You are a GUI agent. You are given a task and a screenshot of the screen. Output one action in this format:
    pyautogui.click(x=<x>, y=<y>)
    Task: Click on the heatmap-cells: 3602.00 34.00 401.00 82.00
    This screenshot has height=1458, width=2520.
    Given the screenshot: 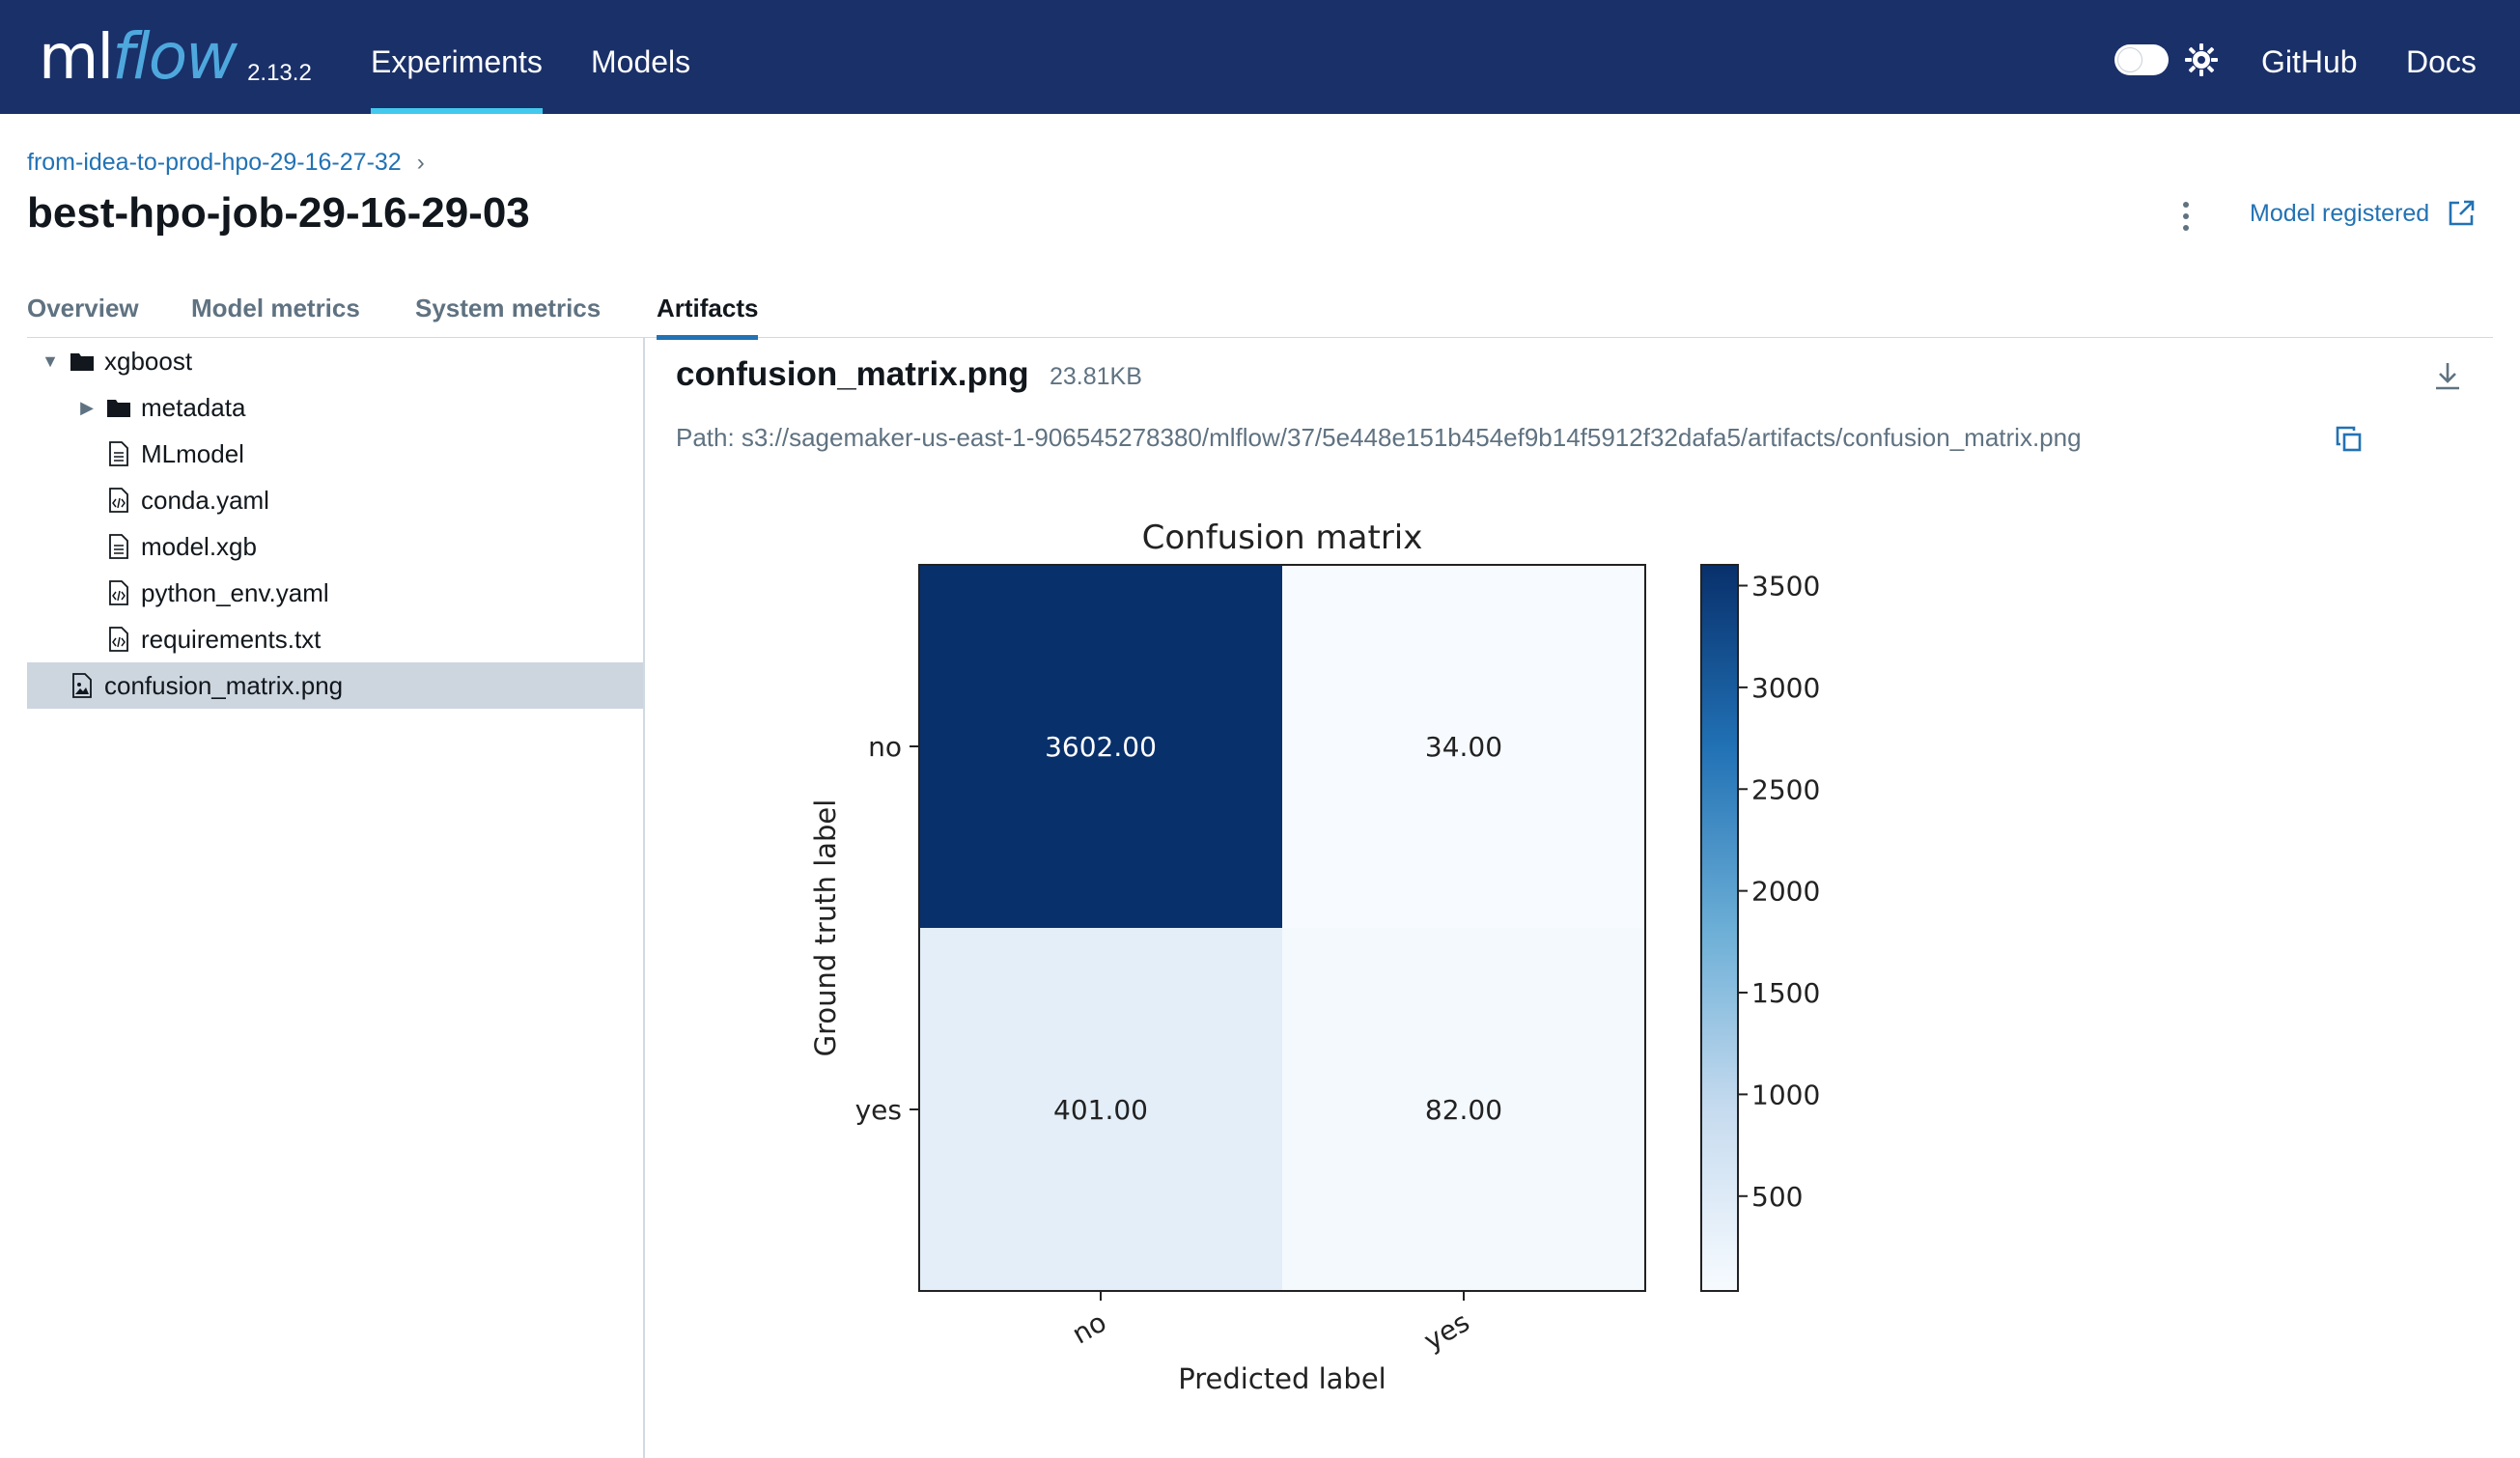 What is the action you would take?
    pyautogui.click(x=1282, y=928)
    